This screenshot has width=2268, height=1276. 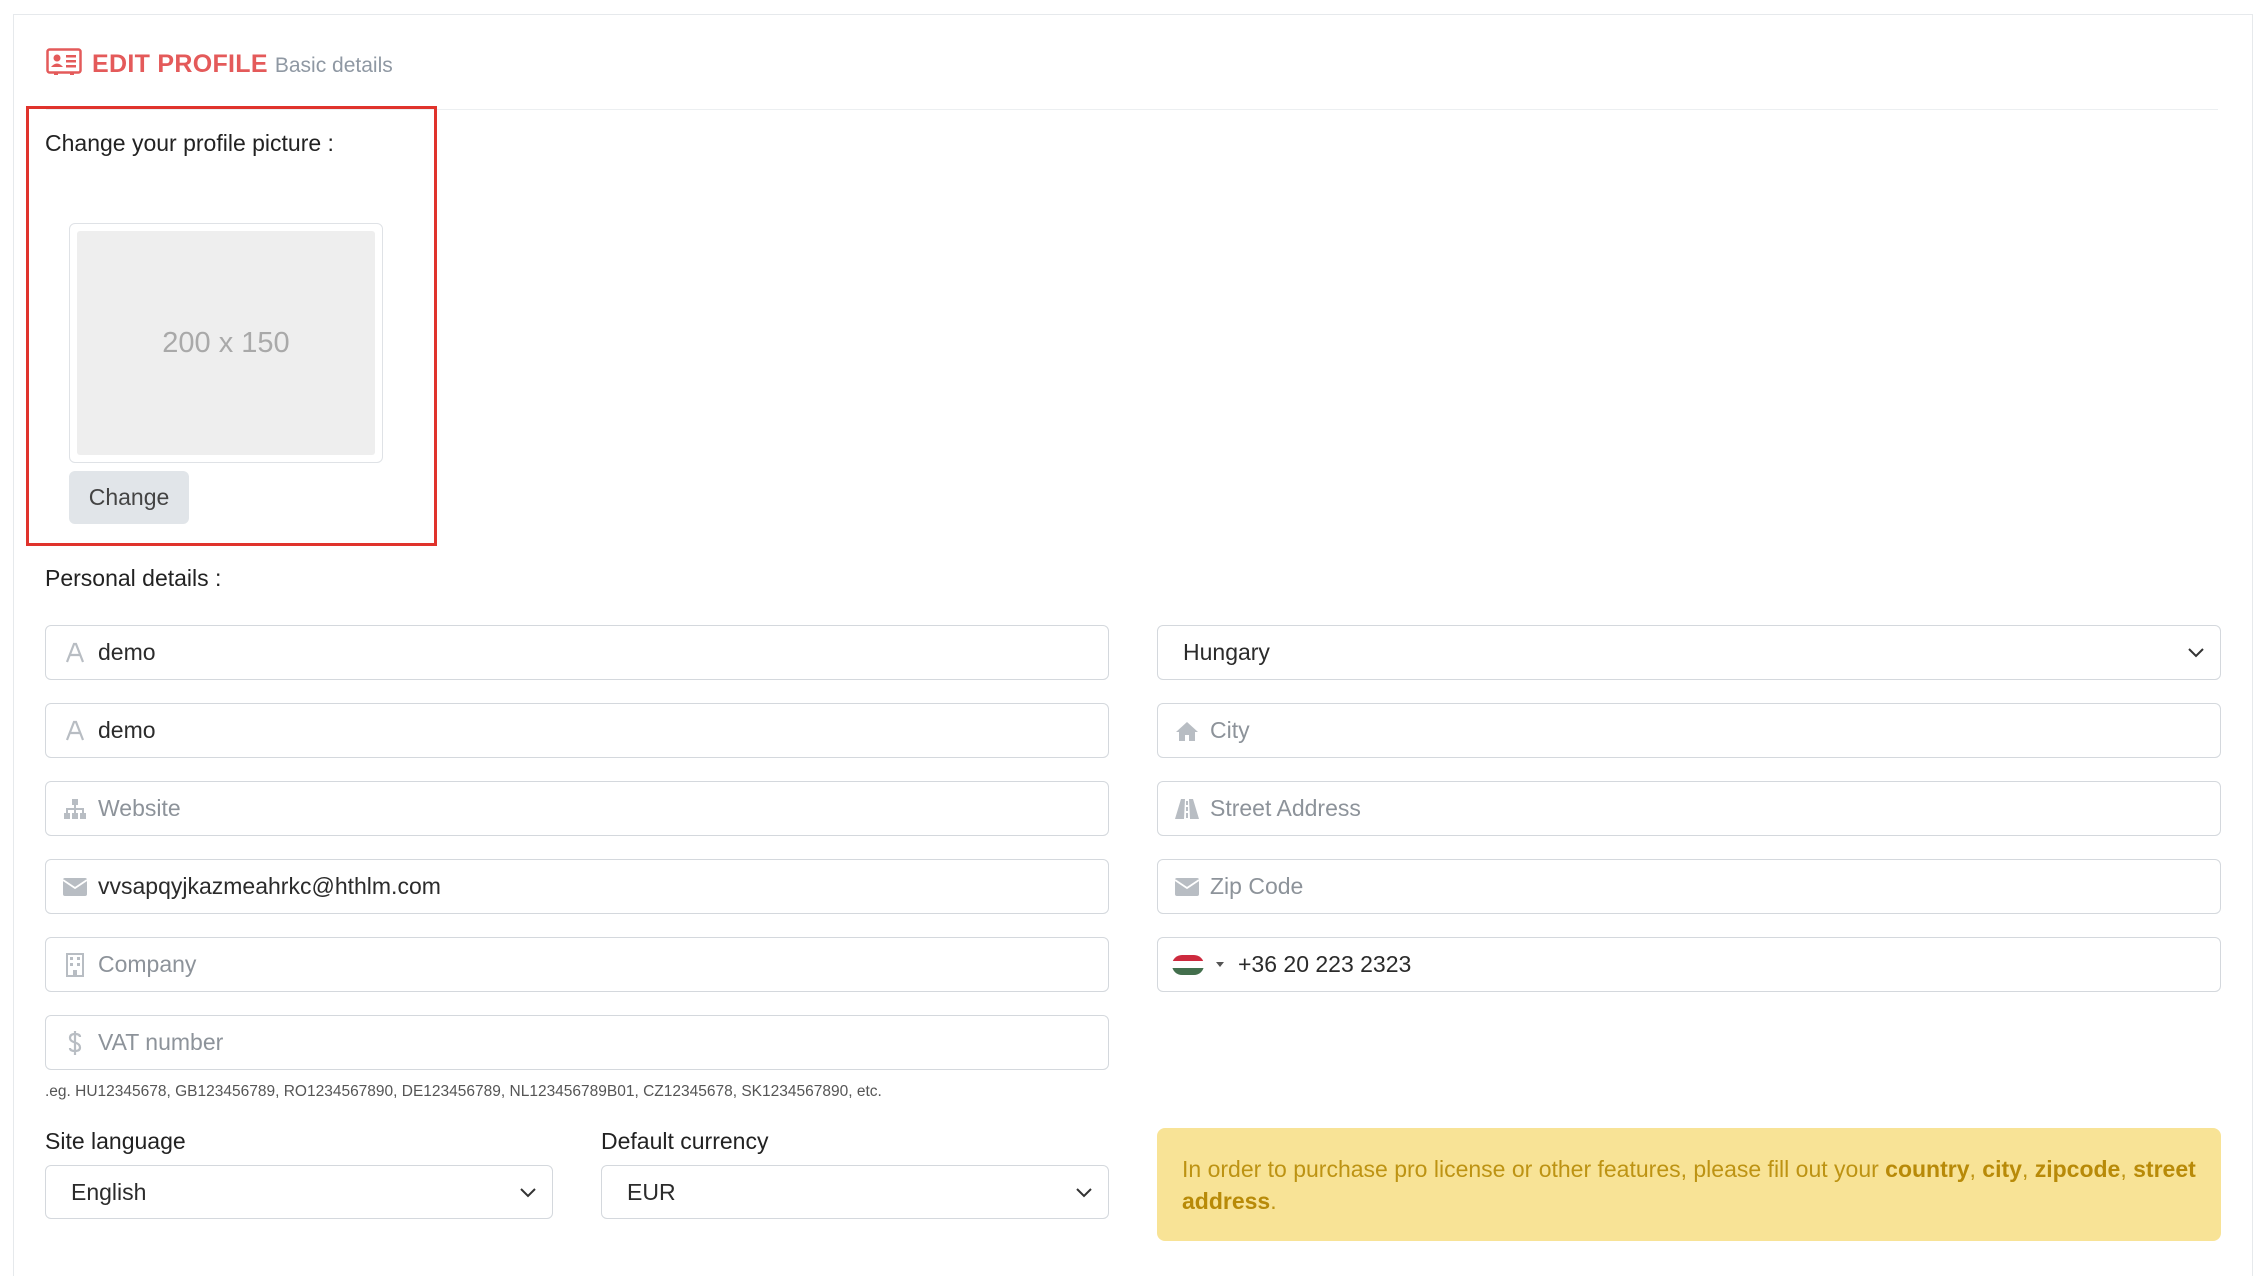 What do you see at coordinates (127, 652) in the screenshot?
I see `first-name-value: demo` at bounding box center [127, 652].